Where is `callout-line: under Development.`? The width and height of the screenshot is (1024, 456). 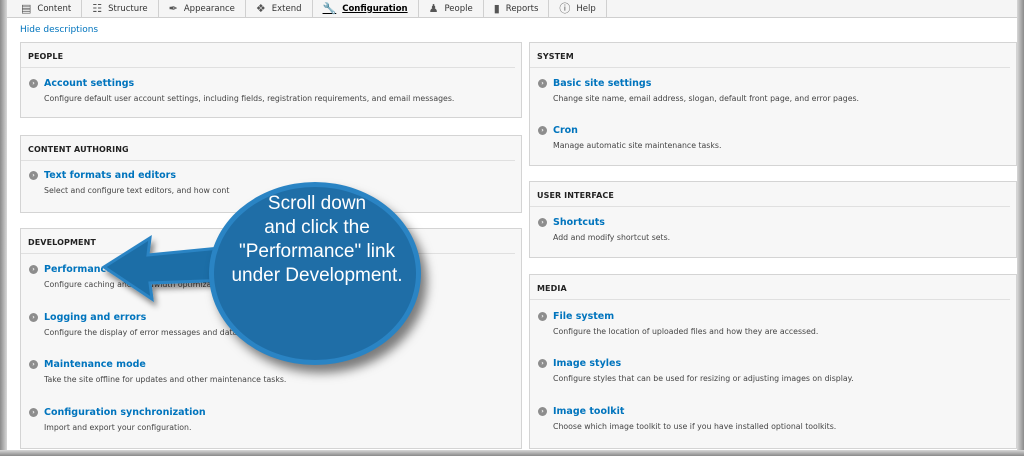
callout-line: under Development. is located at coordinates (317, 275).